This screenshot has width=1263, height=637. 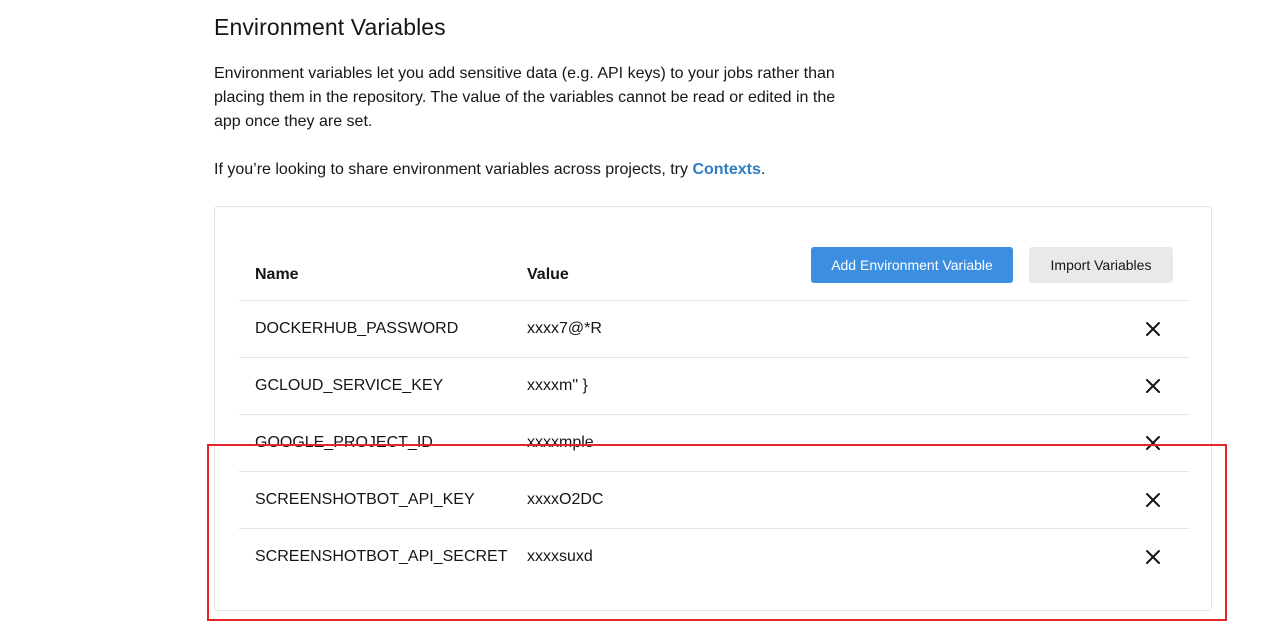 I want to click on variable-name: GCLOUD_SERVICE_KEY, so click(x=349, y=385).